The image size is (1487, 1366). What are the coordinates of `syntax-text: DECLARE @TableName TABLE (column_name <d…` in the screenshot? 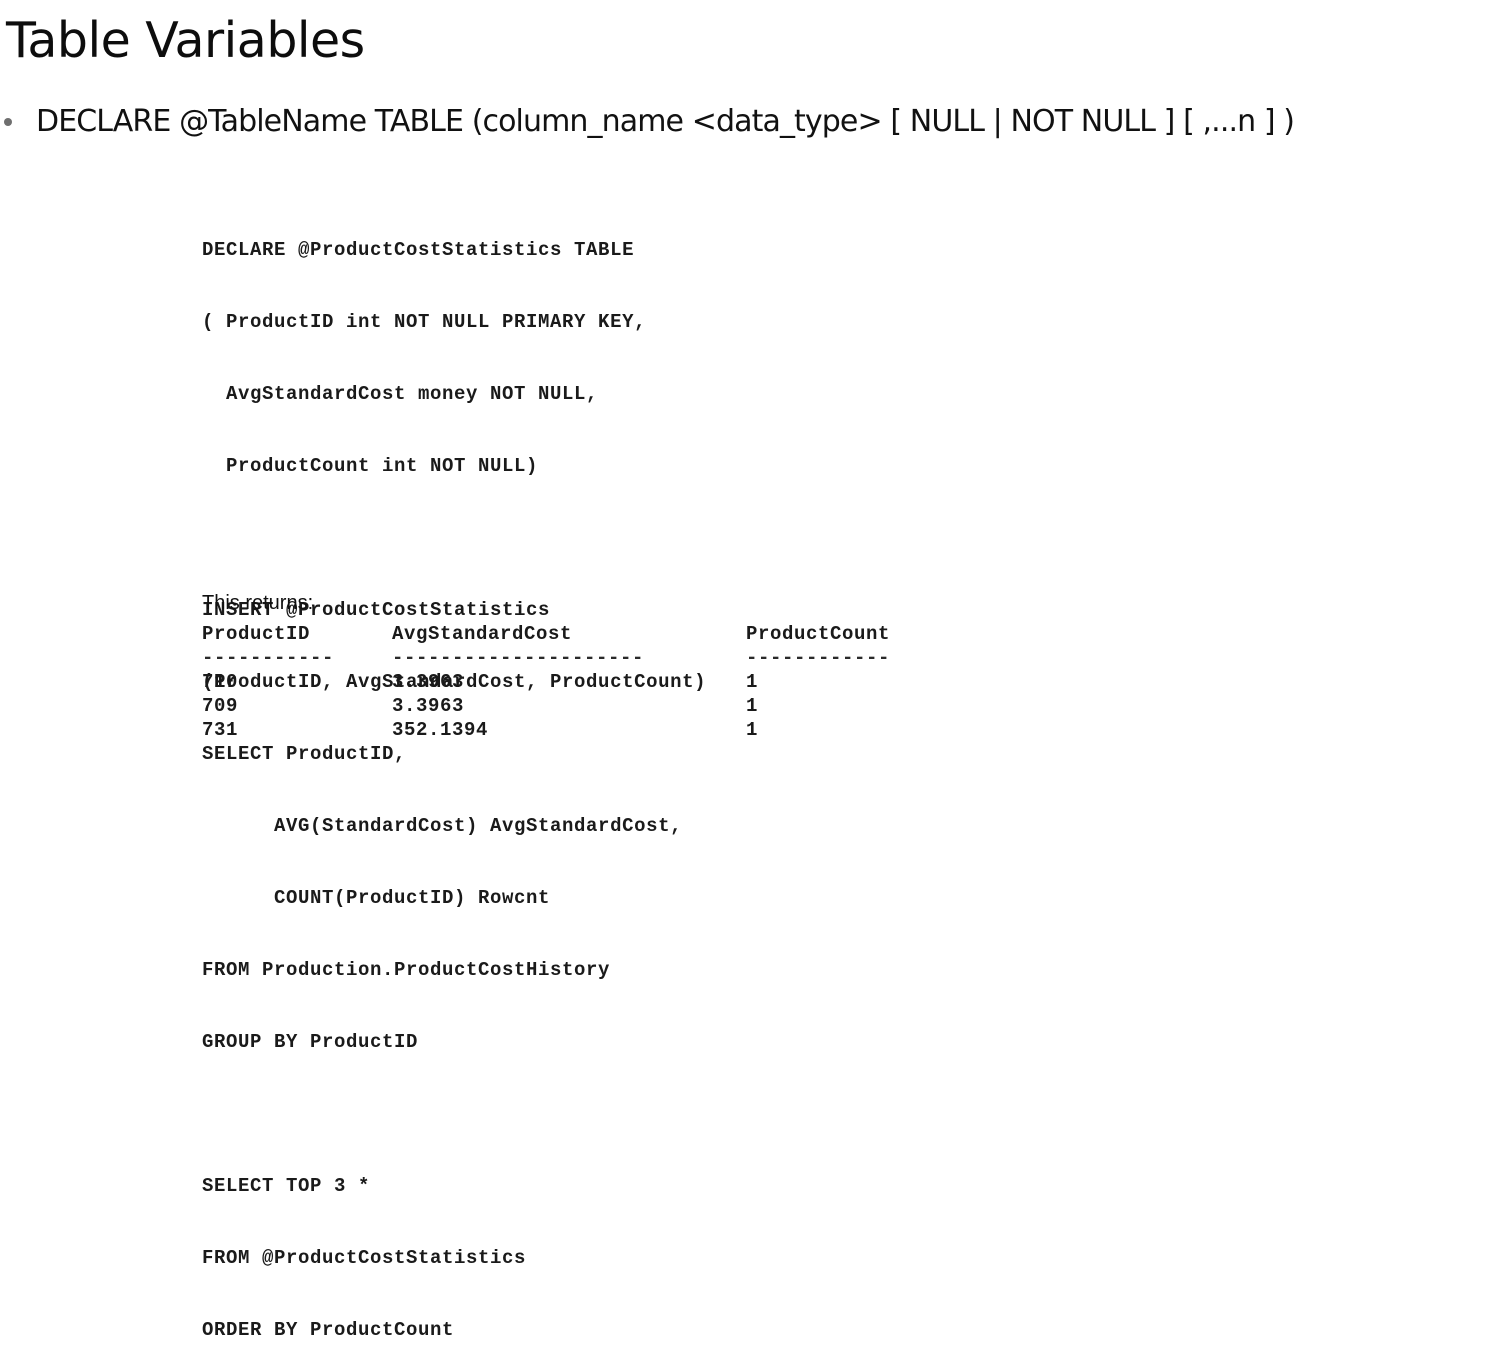 It's located at (665, 121).